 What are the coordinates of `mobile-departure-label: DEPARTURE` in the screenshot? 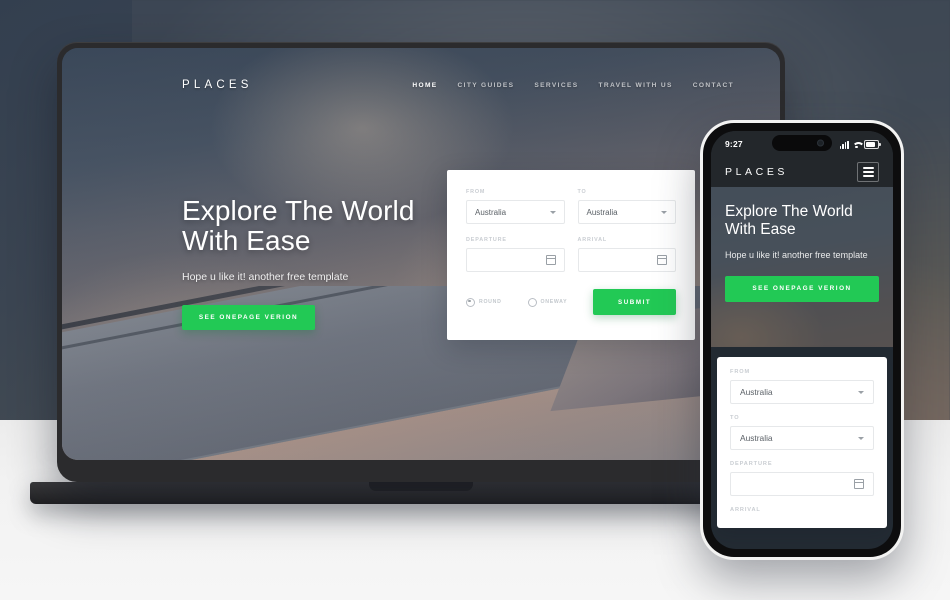 It's located at (751, 464).